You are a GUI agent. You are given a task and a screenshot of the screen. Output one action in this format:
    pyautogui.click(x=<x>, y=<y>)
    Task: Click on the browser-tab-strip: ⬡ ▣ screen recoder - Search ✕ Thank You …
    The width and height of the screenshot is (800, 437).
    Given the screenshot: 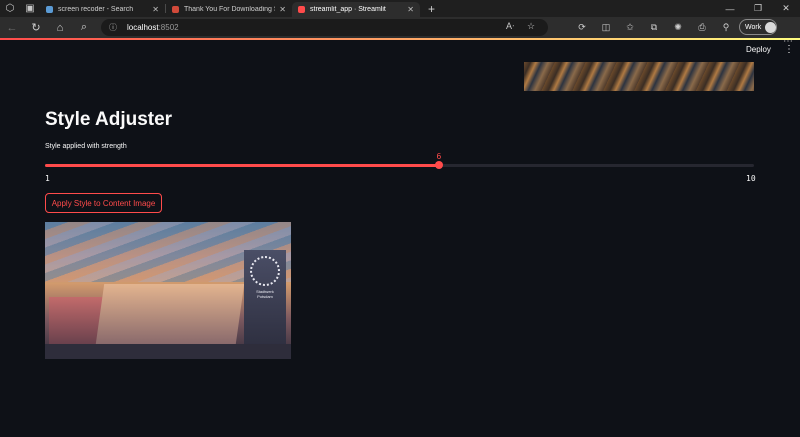 What is the action you would take?
    pyautogui.click(x=400, y=8)
    